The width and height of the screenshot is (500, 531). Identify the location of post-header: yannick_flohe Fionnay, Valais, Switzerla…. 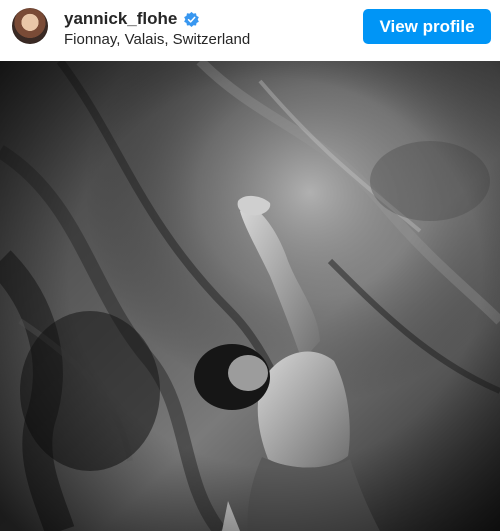
(250, 30).